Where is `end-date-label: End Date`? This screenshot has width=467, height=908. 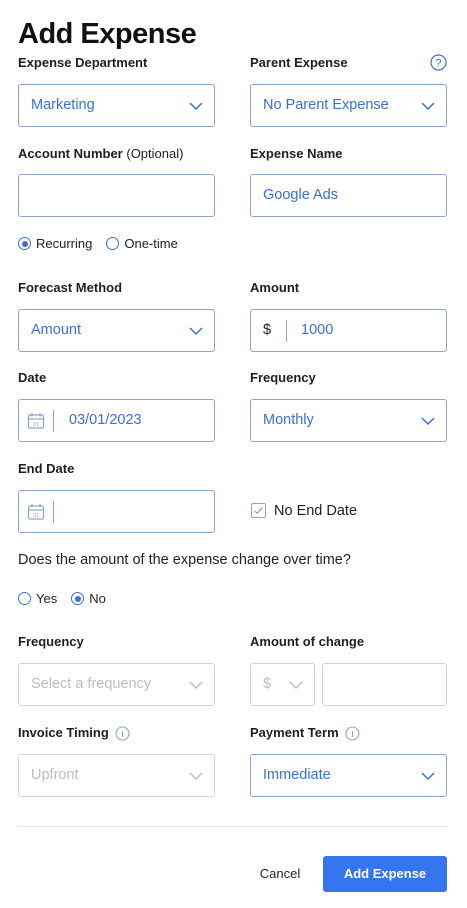 end-date-label: End Date is located at coordinates (46, 468).